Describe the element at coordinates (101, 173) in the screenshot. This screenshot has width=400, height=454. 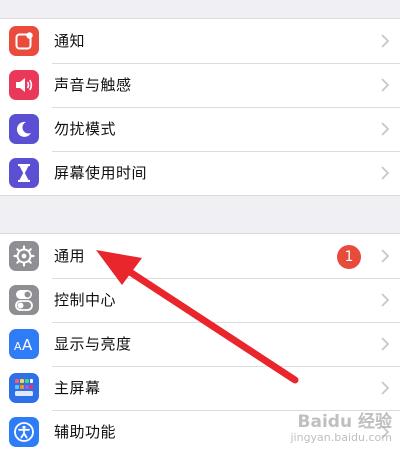
I see `row-label: 屏幕使用时间` at that location.